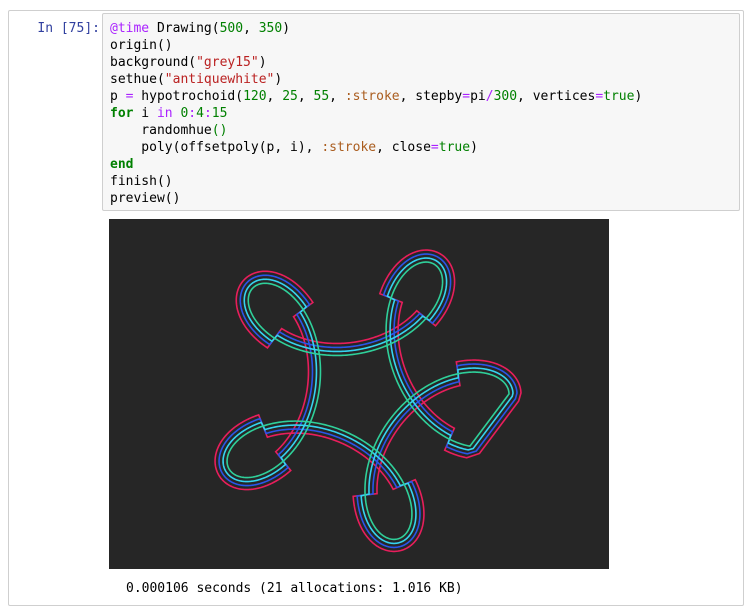  What do you see at coordinates (255, 96) in the screenshot?
I see `code-token: 120` at bounding box center [255, 96].